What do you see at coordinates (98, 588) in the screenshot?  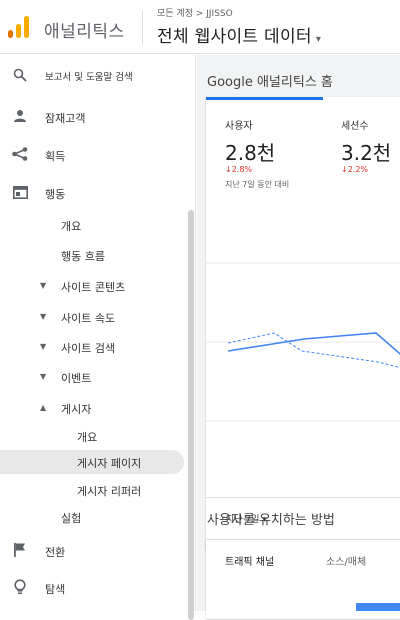 I see `sidebar-item-discover: 탐색` at bounding box center [98, 588].